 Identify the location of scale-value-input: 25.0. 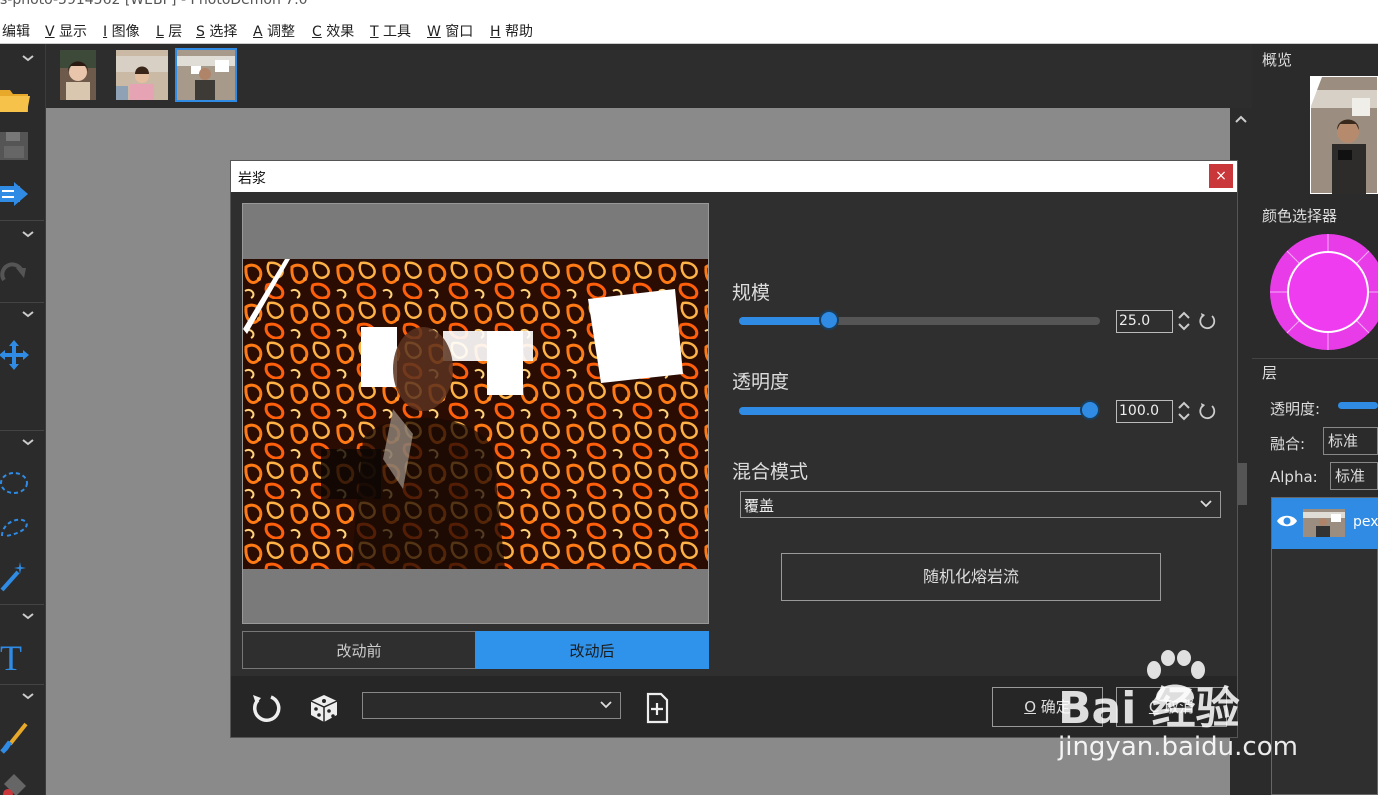
(1144, 321).